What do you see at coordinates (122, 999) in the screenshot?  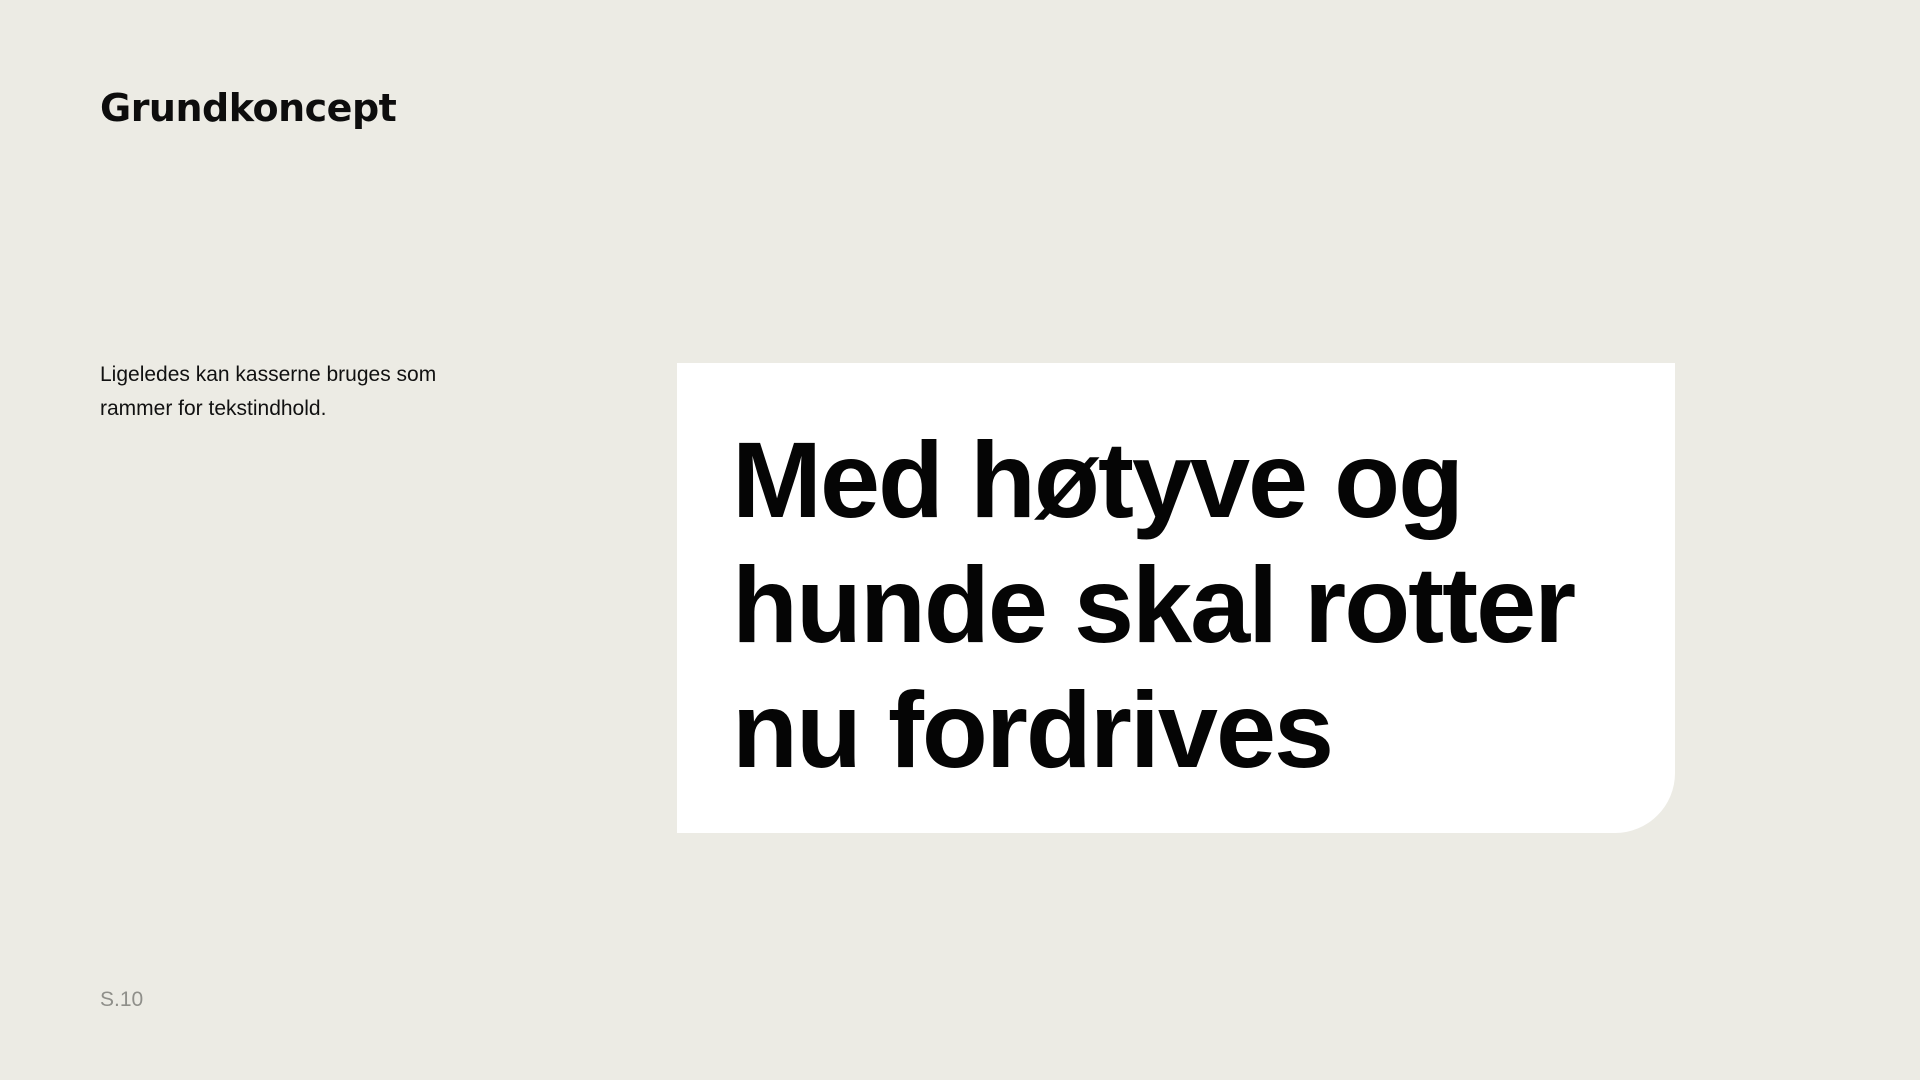 I see `page-number: S.10` at bounding box center [122, 999].